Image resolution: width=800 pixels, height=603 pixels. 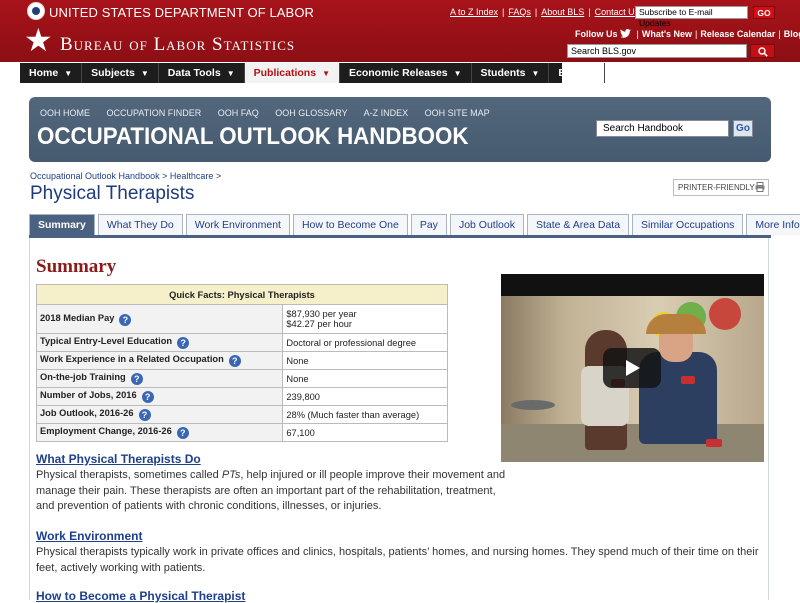 What do you see at coordinates (39, 40) in the screenshot?
I see `bls-star-logo-icon: ★` at bounding box center [39, 40].